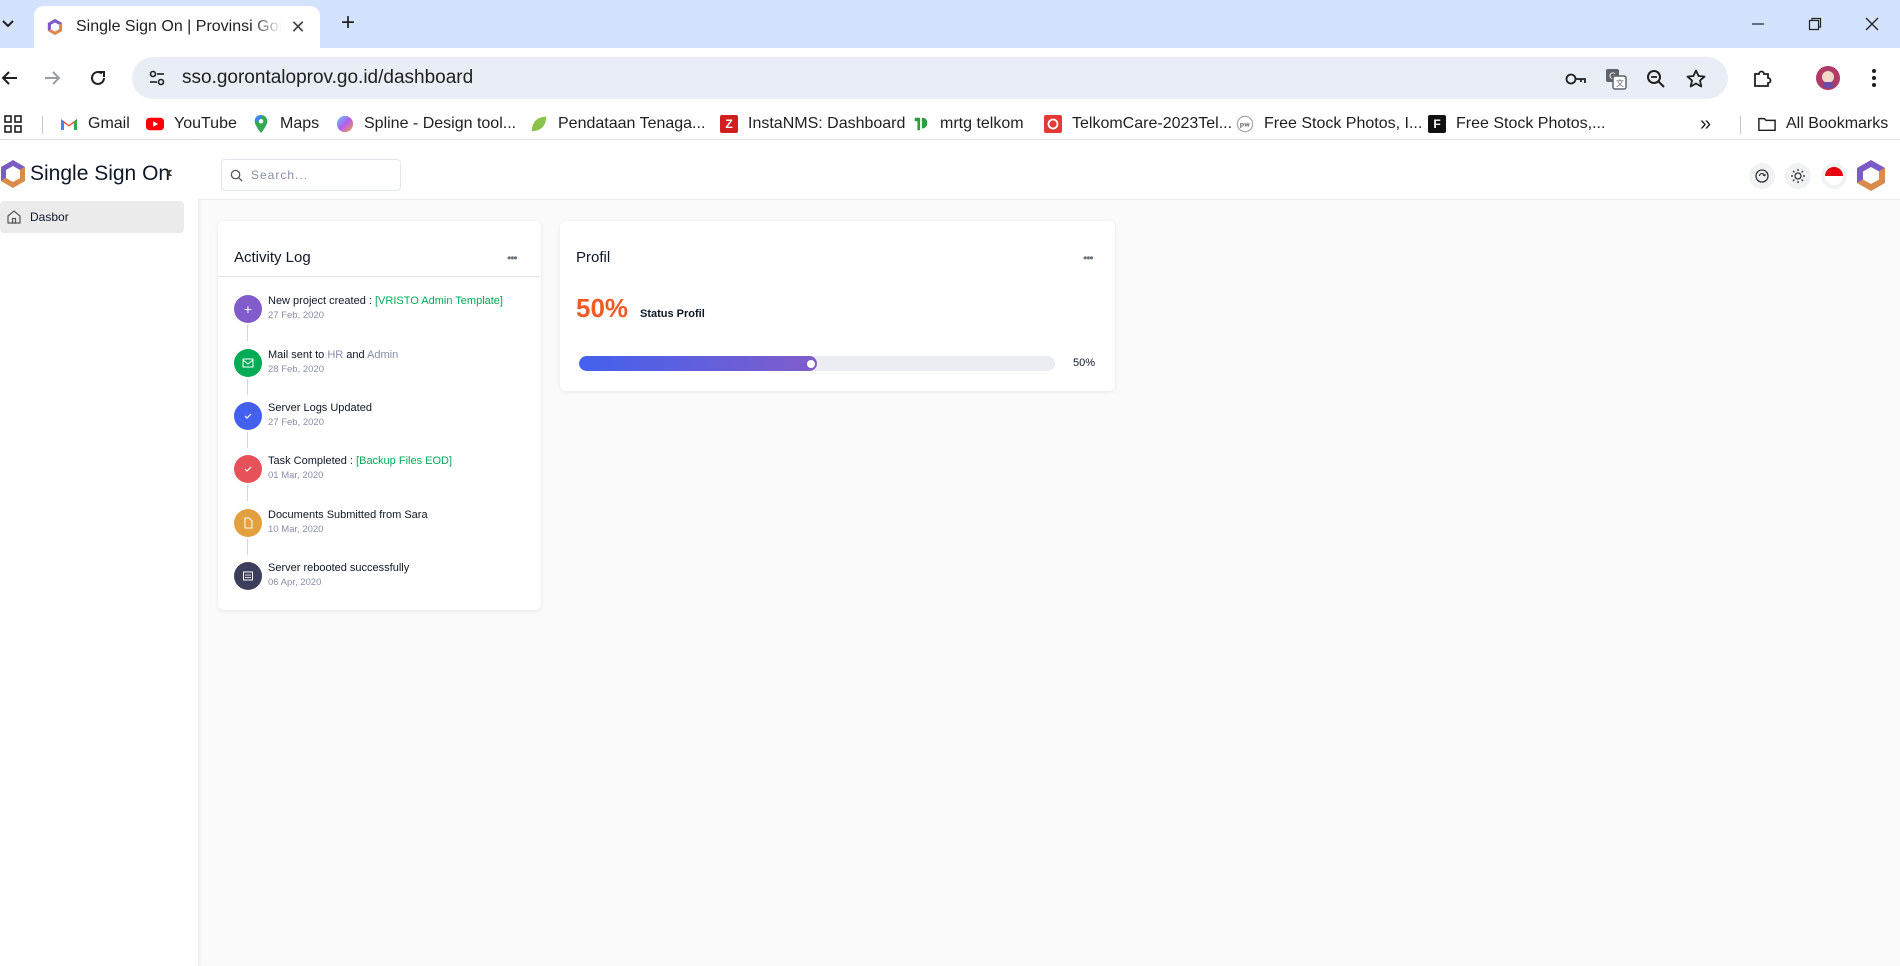  I want to click on browser-toolbar: sso.gorontaloprov.go.id/dashboard G文, so click(950, 78).